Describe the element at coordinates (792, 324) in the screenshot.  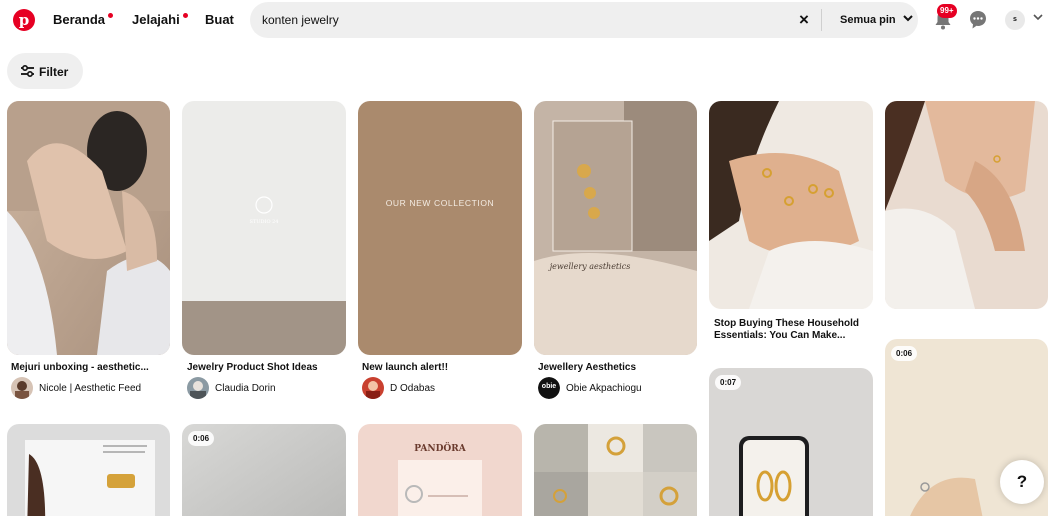
I see `pin-title-line: Stop Buying These Household` at that location.